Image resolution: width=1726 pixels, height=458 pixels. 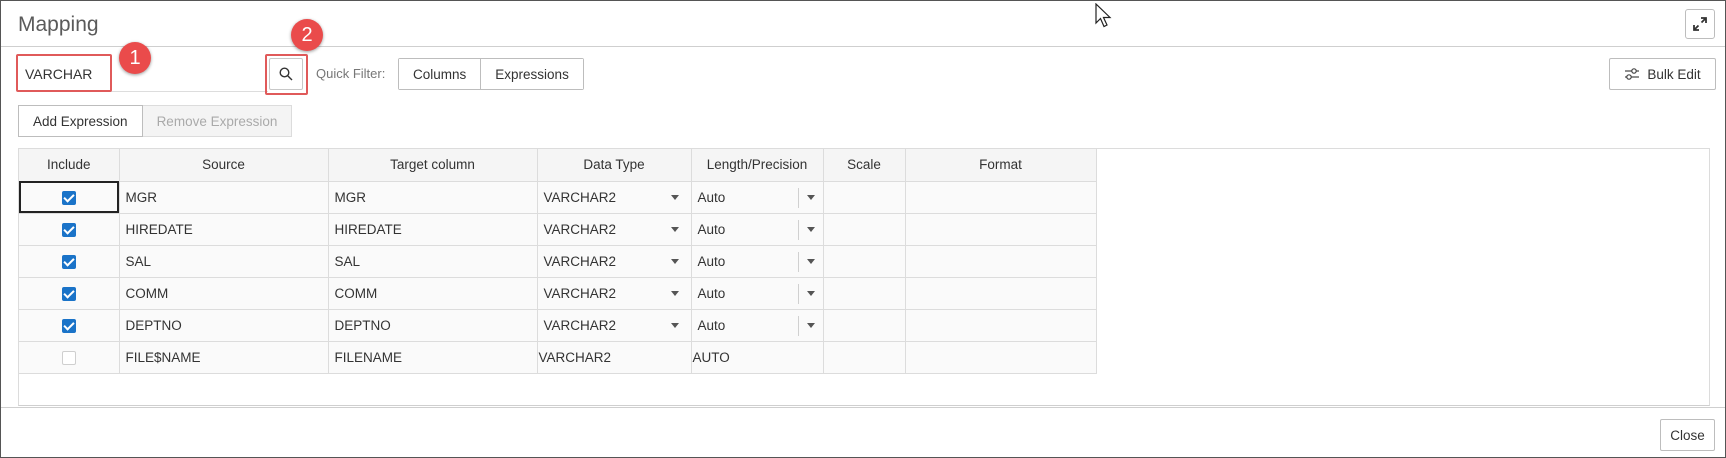 I want to click on target-column-cell: MGR, so click(x=433, y=197).